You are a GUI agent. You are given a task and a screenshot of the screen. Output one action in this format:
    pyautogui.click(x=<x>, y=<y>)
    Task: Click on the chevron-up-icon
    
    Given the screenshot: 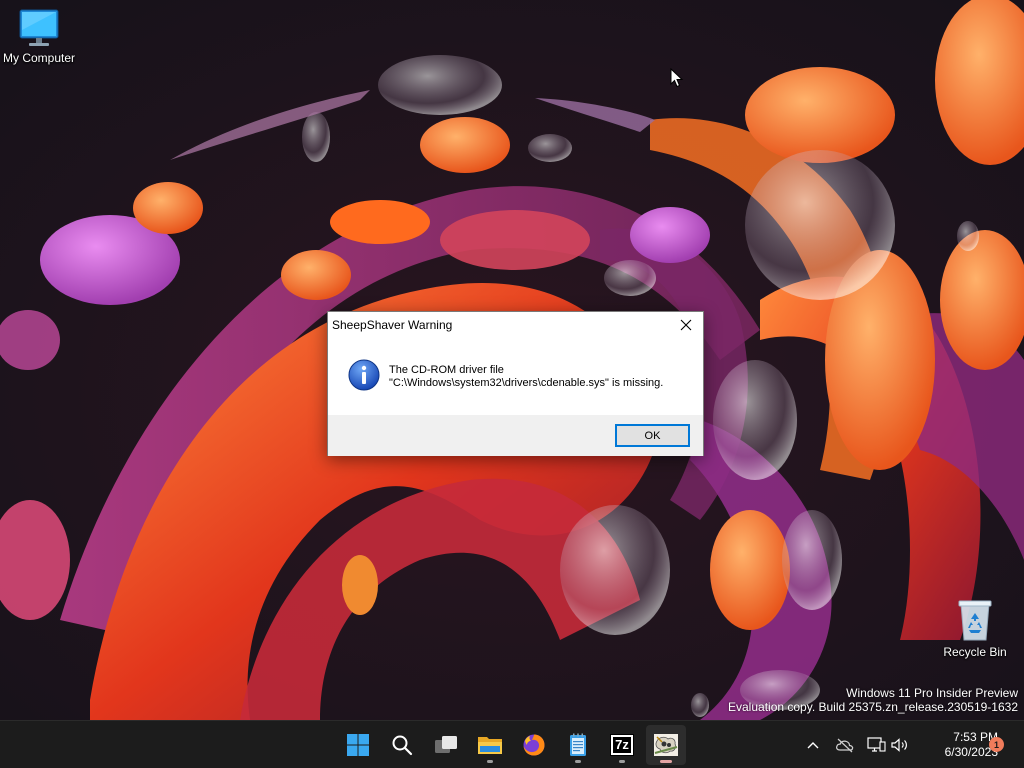 What is the action you would take?
    pyautogui.click(x=813, y=745)
    